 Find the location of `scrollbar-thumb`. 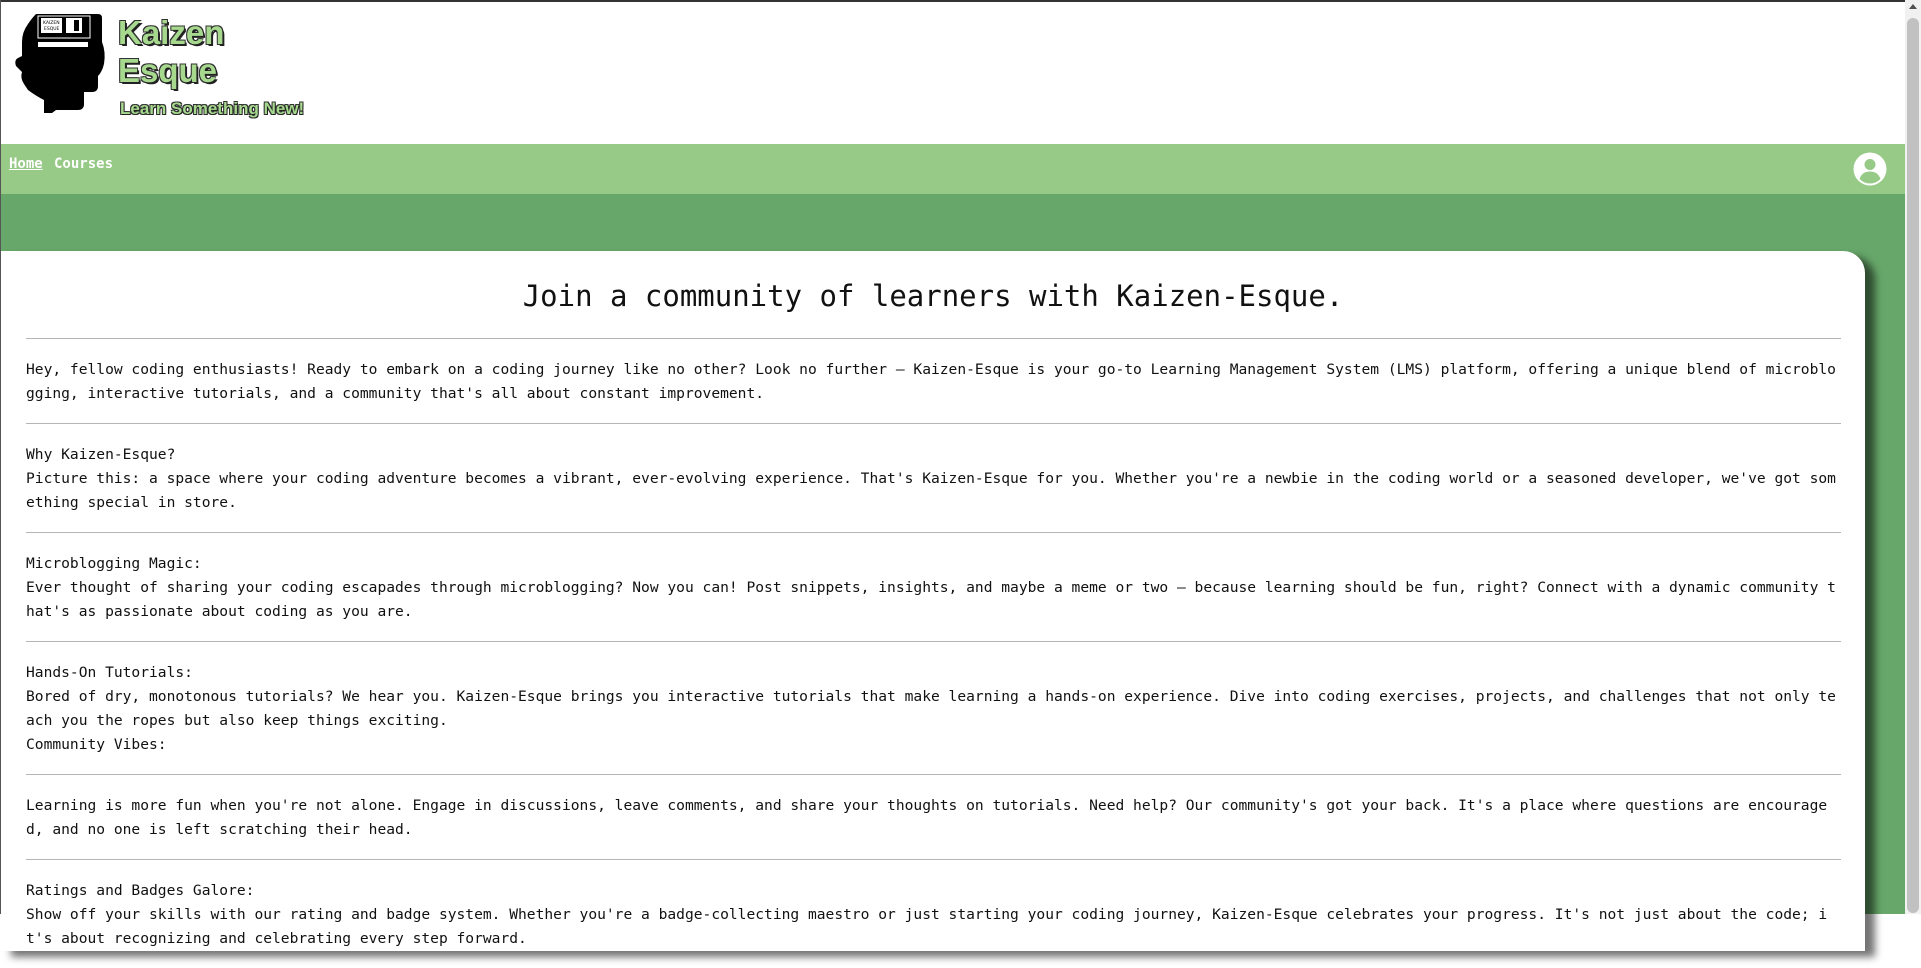

scrollbar-thumb is located at coordinates (1913, 465).